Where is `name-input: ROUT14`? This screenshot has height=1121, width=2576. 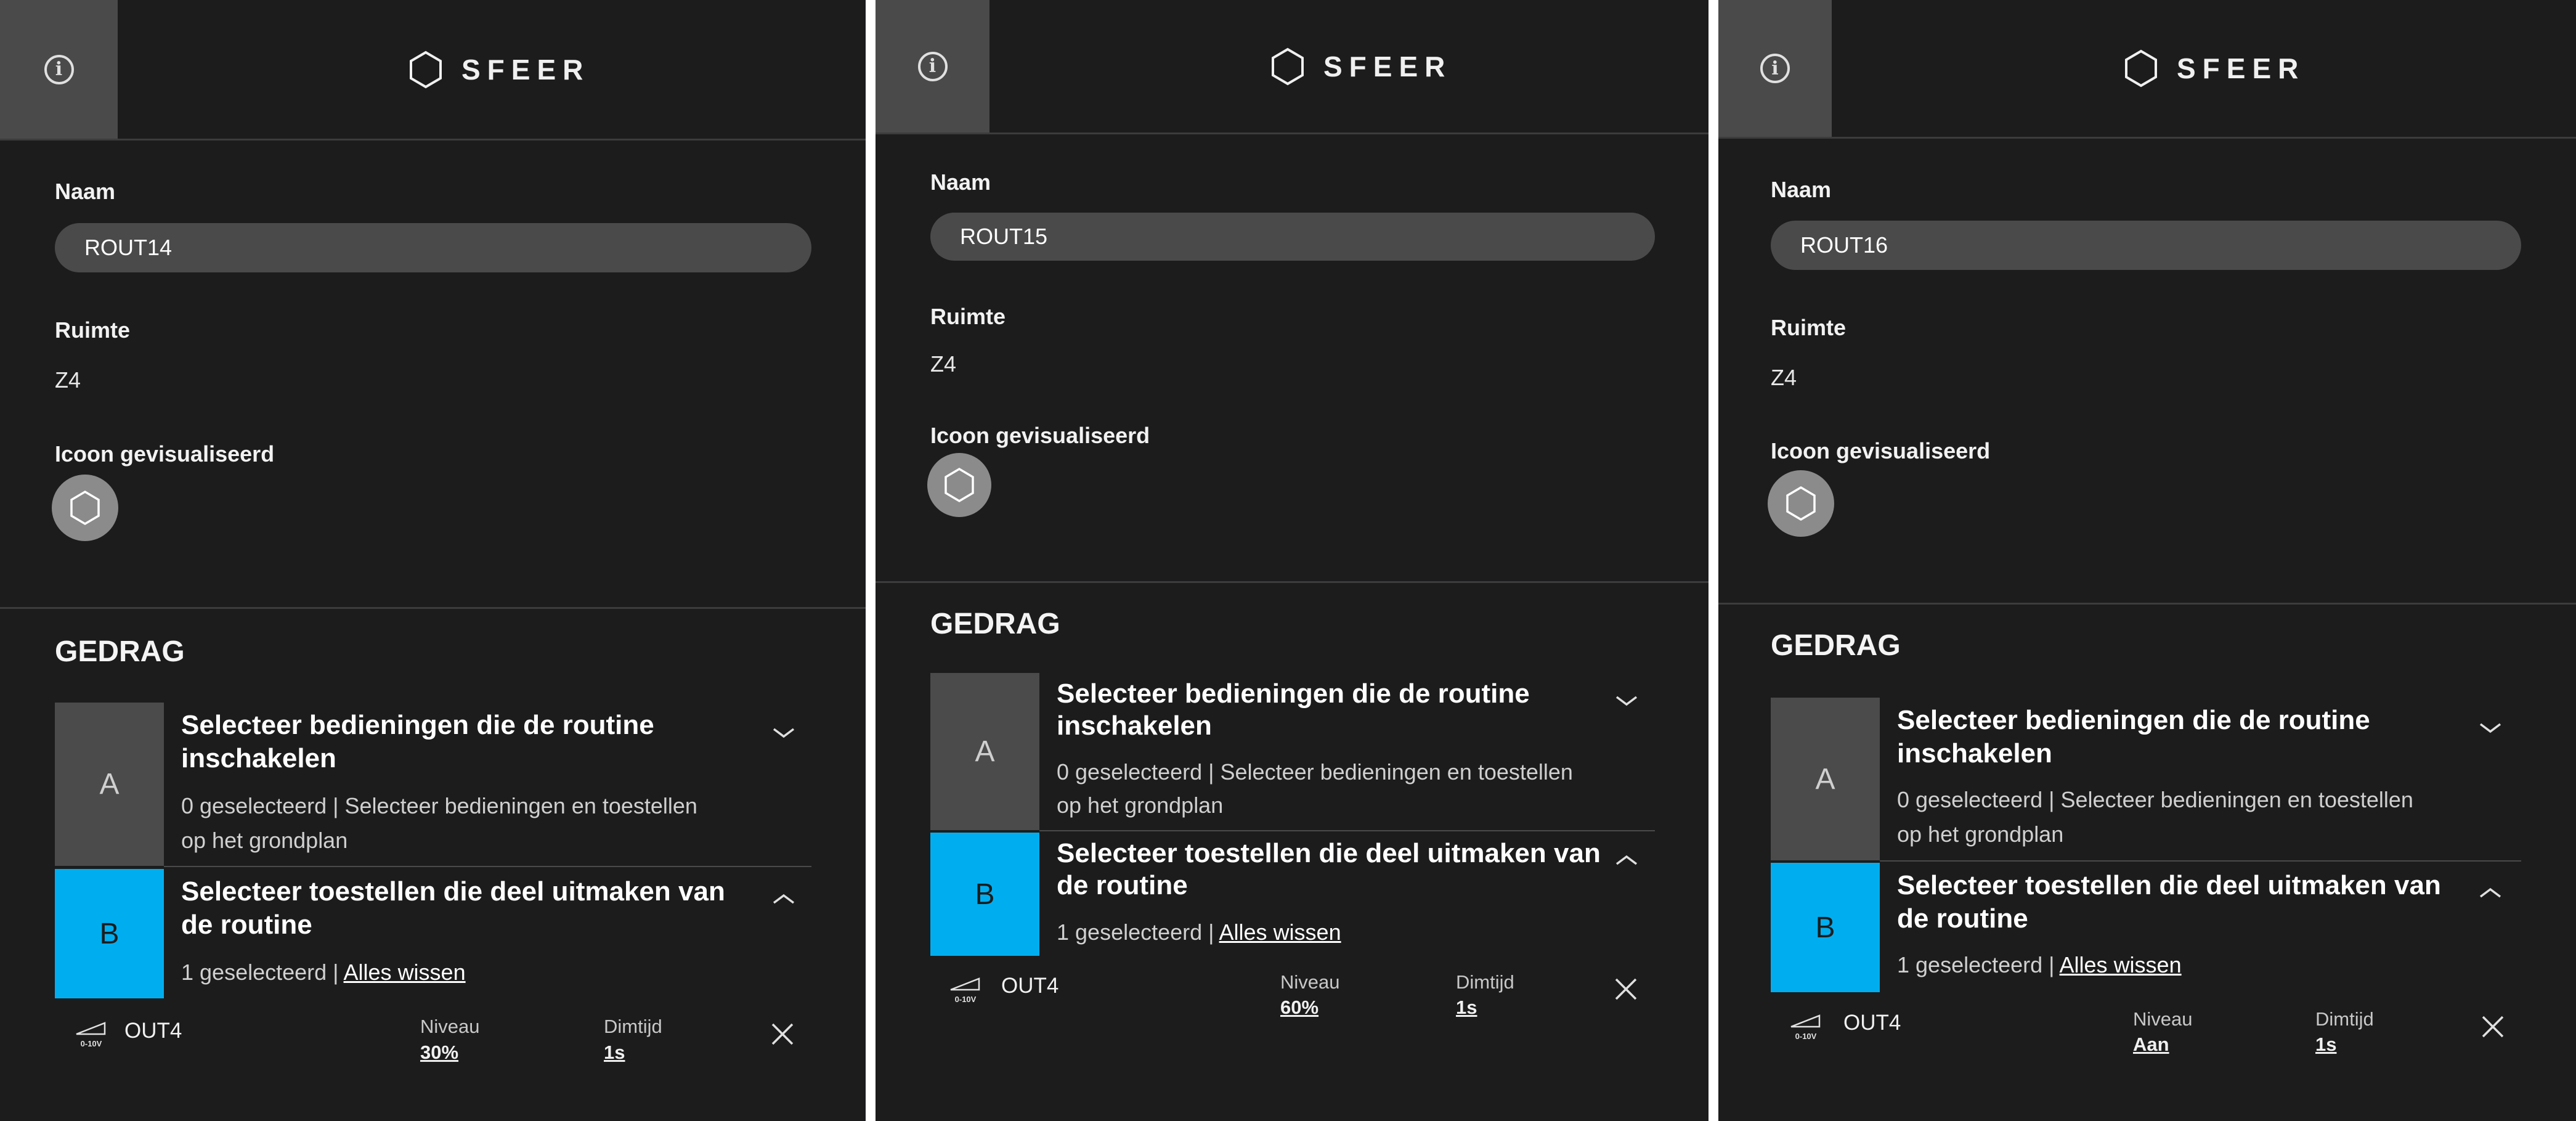
name-input: ROUT14 is located at coordinates (433, 248).